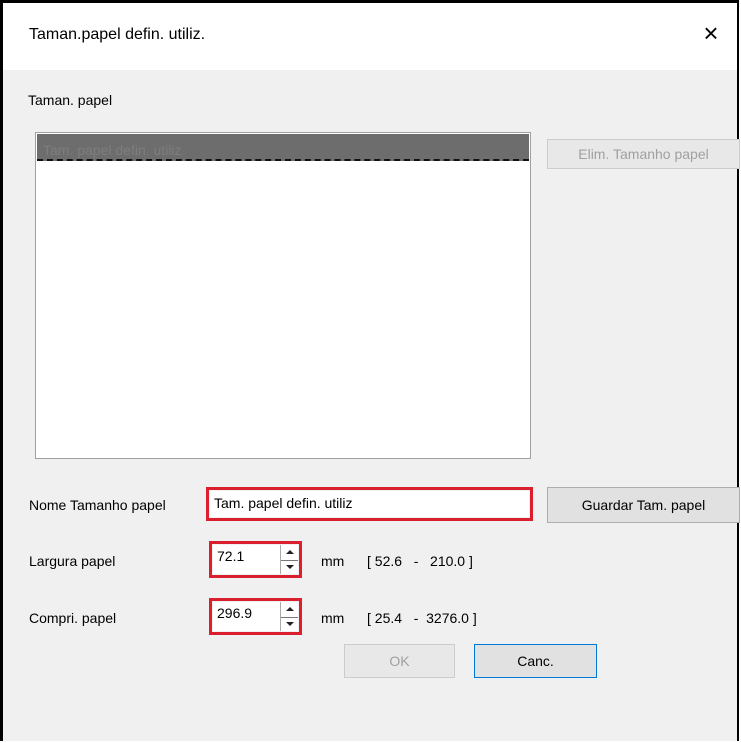 Image resolution: width=741 pixels, height=743 pixels. Describe the element at coordinates (643, 505) in the screenshot. I see `save-paper-size-button: Guardar Tam. papel` at that location.